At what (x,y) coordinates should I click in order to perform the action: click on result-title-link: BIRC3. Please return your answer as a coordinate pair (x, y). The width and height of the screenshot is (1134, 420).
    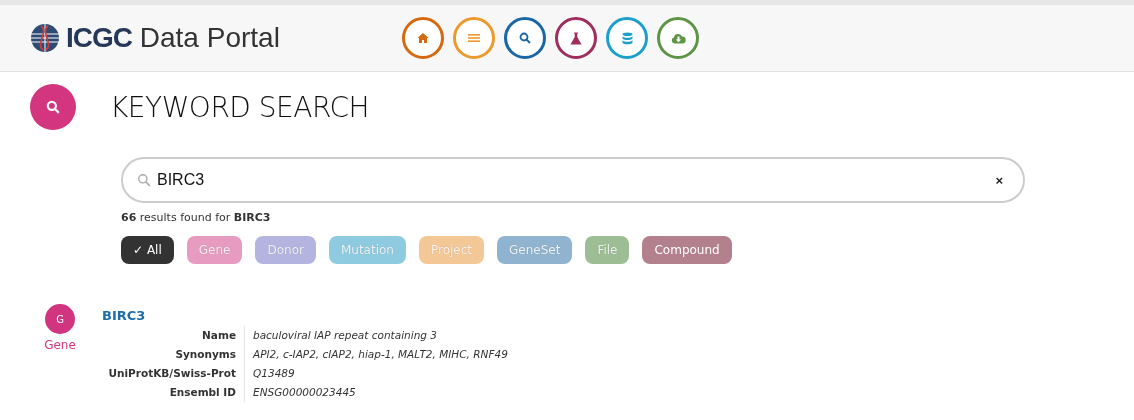
    Looking at the image, I should click on (124, 315).